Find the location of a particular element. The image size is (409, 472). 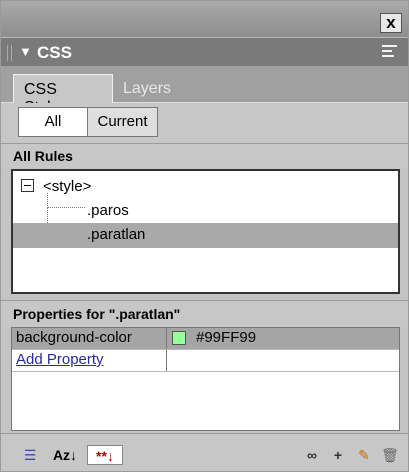

close-panel-button: x is located at coordinates (391, 23).